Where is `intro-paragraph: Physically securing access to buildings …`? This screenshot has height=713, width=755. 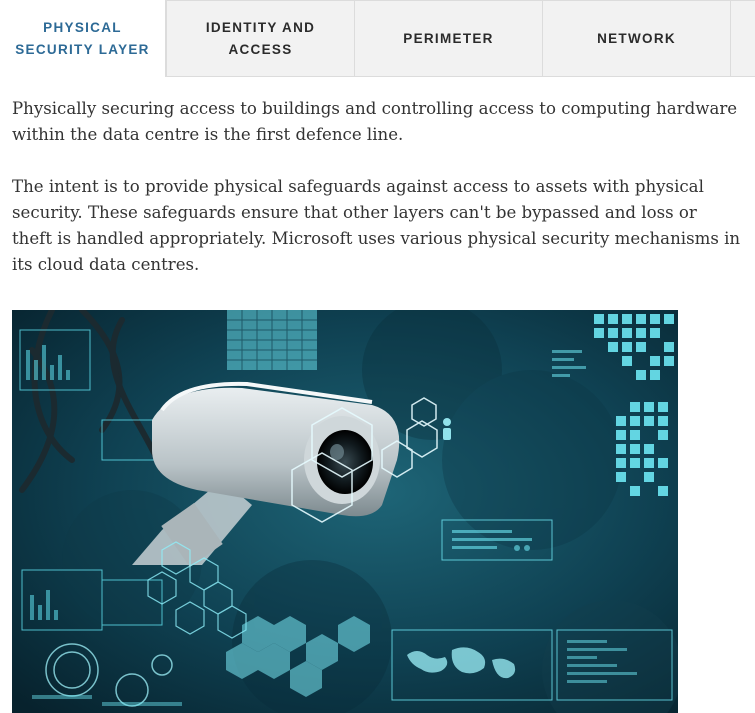 intro-paragraph: Physically securing access to buildings … is located at coordinates (375, 121).